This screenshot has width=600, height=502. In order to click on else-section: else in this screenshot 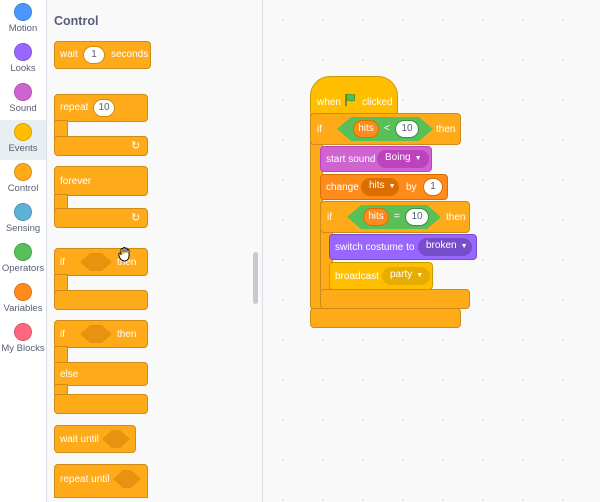, I will do `click(101, 374)`.